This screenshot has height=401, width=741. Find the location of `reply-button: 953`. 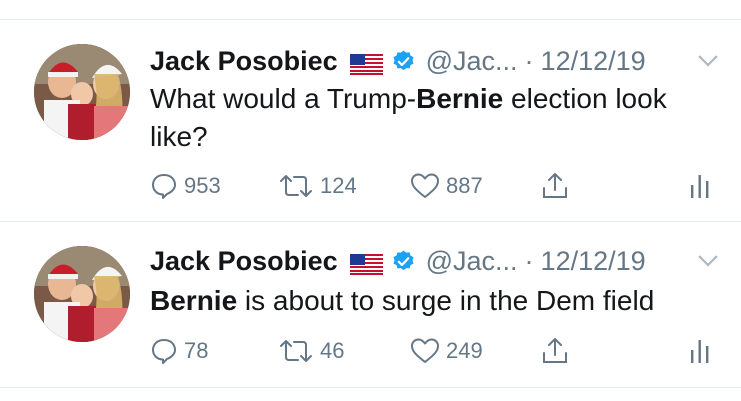

reply-button: 953 is located at coordinates (185, 186).